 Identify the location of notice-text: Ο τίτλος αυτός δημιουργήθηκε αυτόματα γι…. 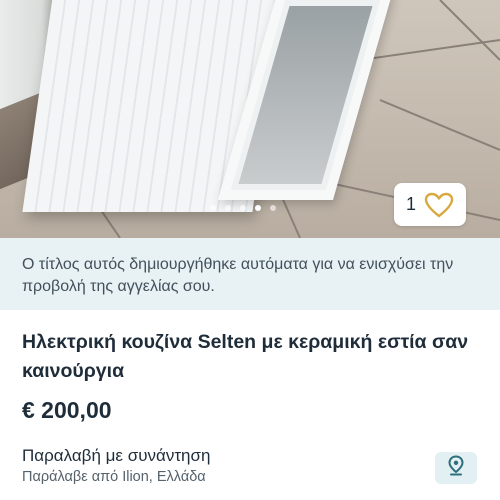
(238, 275).